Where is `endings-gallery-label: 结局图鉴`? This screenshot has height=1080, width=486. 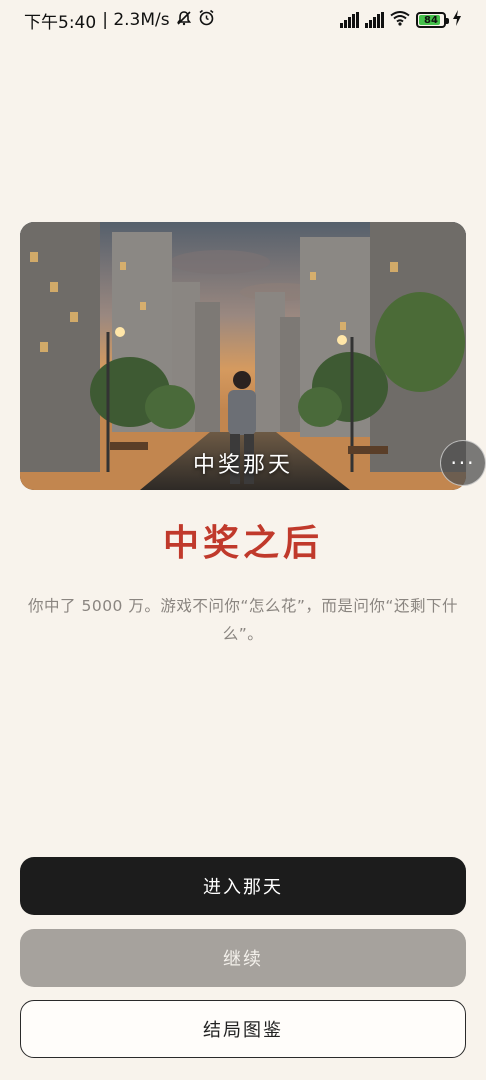 endings-gallery-label: 结局图鉴 is located at coordinates (243, 1030).